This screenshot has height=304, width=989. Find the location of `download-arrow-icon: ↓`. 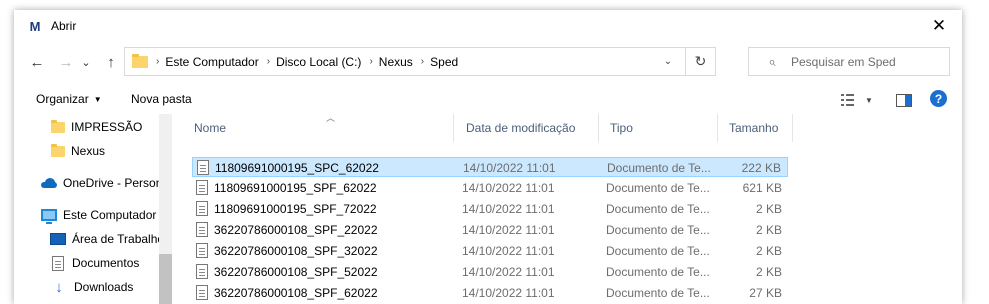

download-arrow-icon: ↓ is located at coordinates (59, 287).